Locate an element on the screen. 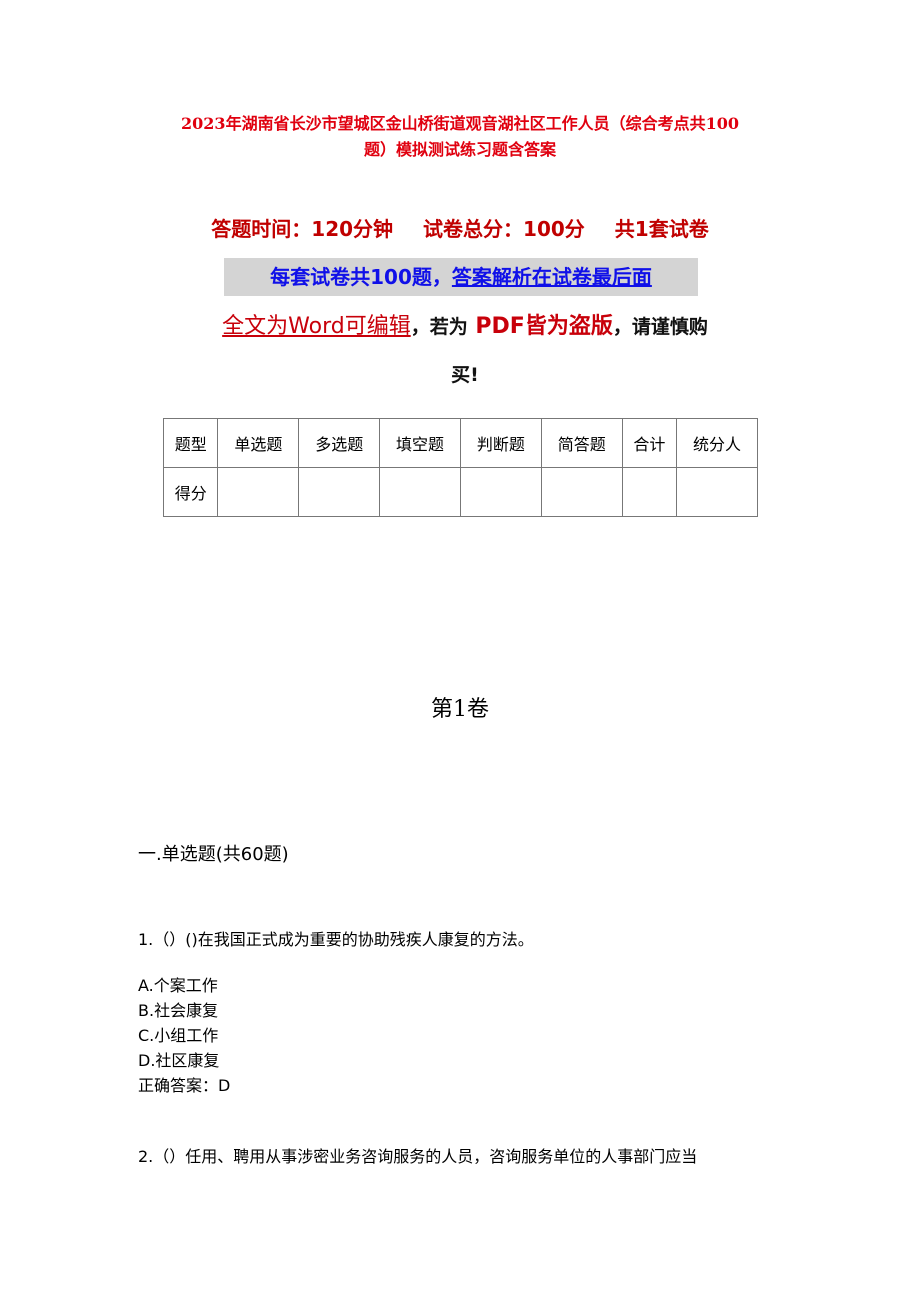 The width and height of the screenshot is (920, 1302). exam-total-score: 试卷总分：100分 is located at coordinates (504, 229).